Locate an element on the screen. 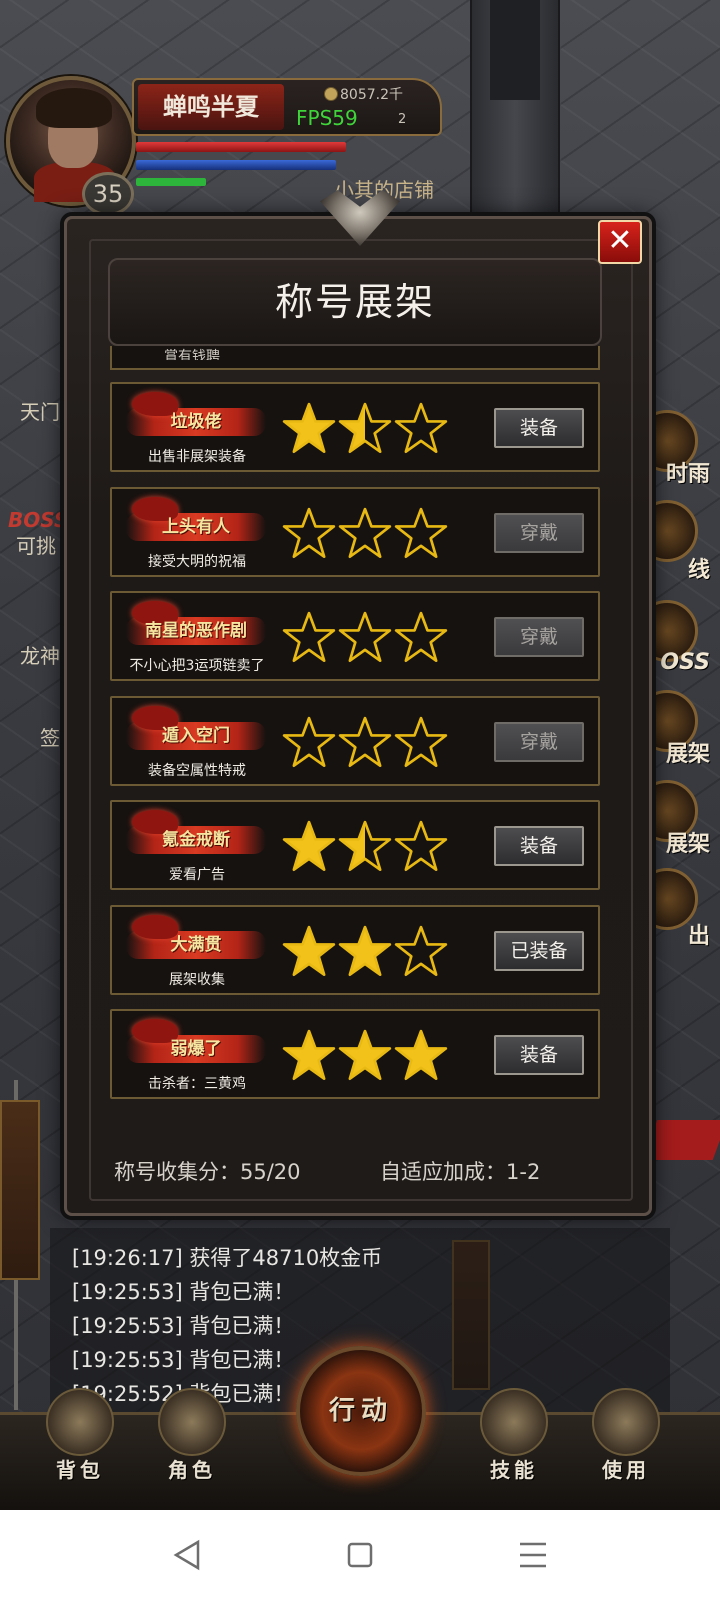  skill-icon is located at coordinates (514, 1422).